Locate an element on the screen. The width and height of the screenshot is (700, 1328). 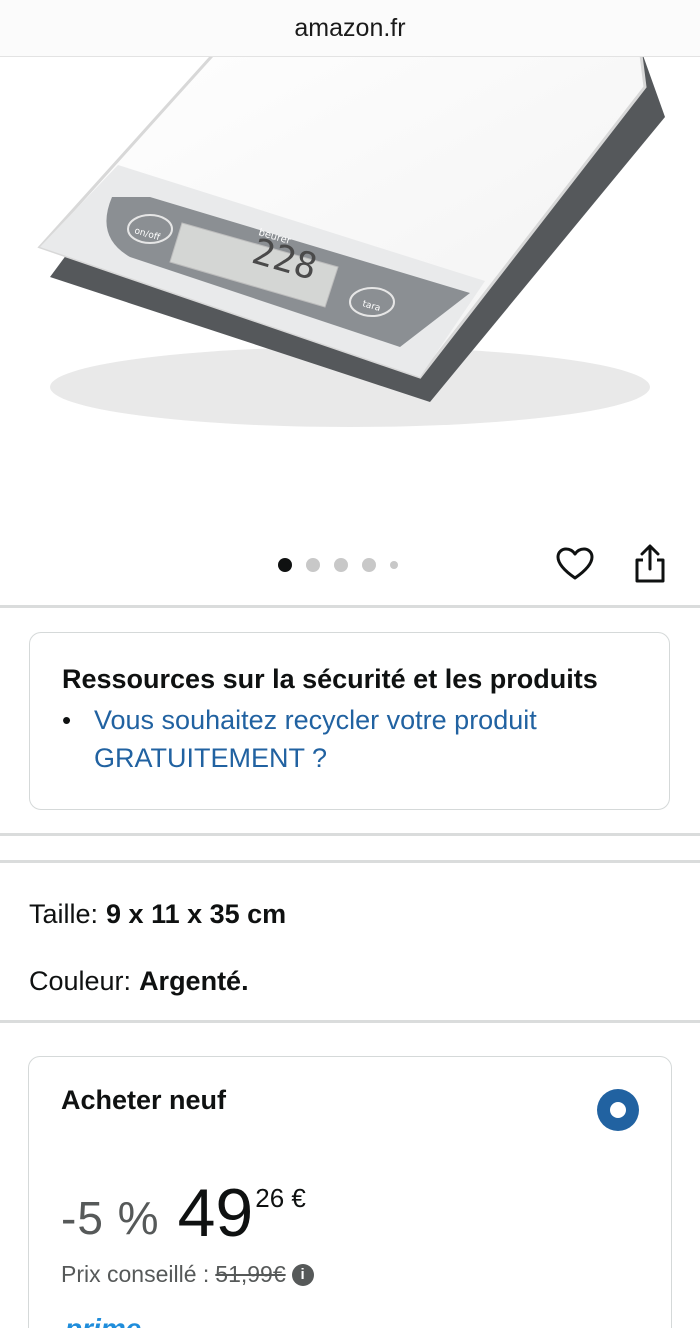
color-label: Couleur: is located at coordinates (80, 981).